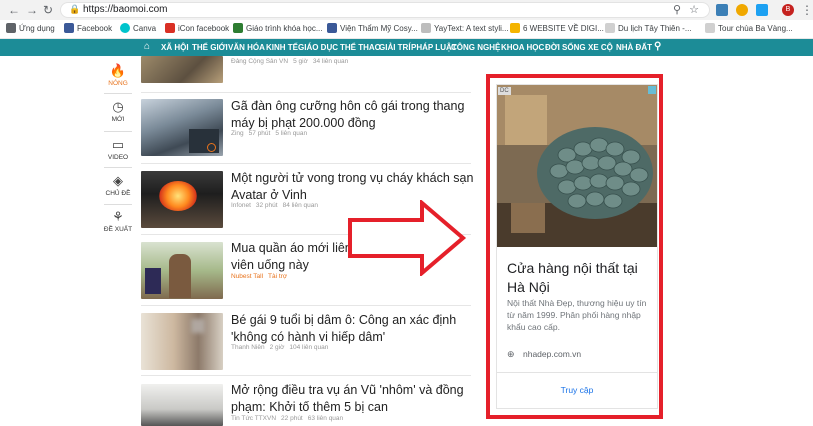 The width and height of the screenshot is (813, 426). What do you see at coordinates (577, 390) in the screenshot?
I see `visit-button: Truy cập` at bounding box center [577, 390].